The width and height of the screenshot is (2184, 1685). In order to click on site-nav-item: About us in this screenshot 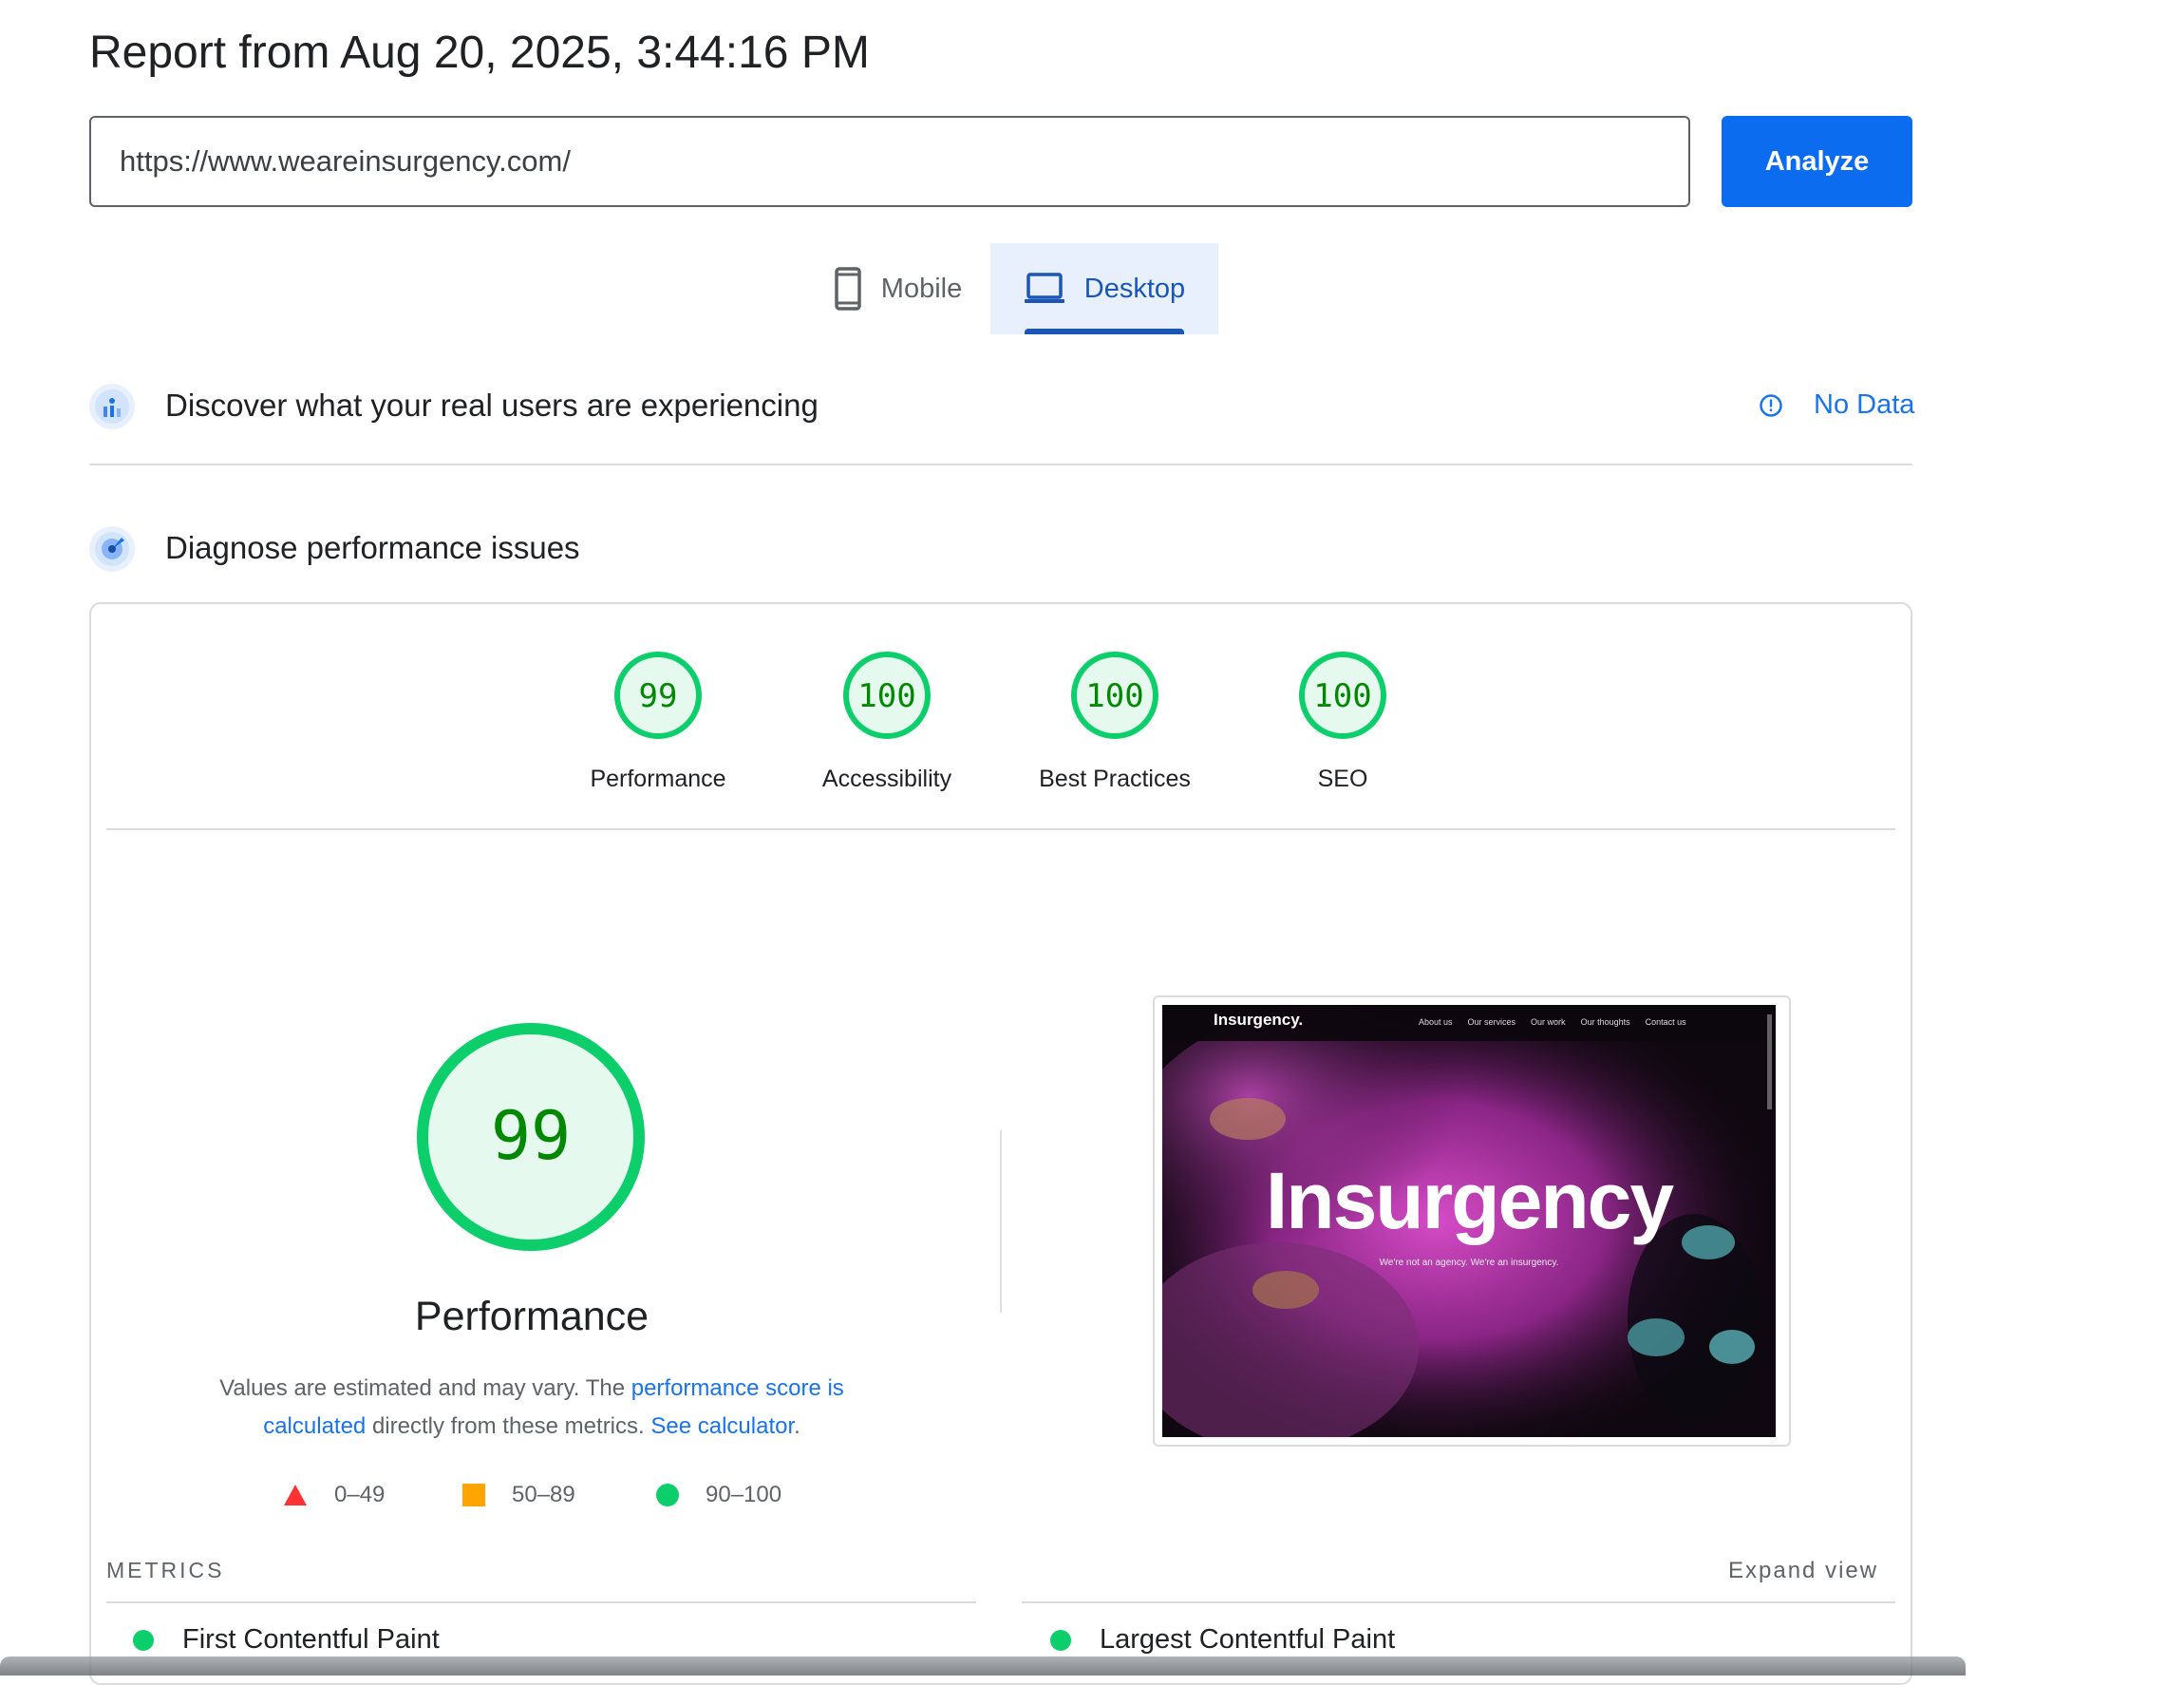, I will do `click(1436, 1022)`.